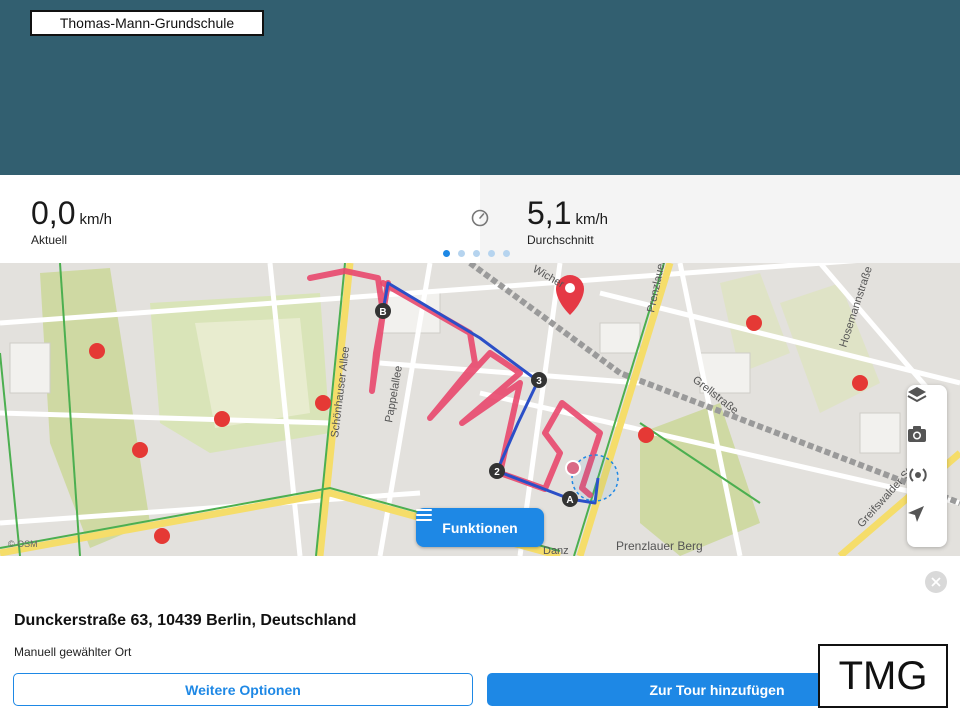  Describe the element at coordinates (591, 219) in the screenshot. I see `average-speed-unit: km/h` at that location.